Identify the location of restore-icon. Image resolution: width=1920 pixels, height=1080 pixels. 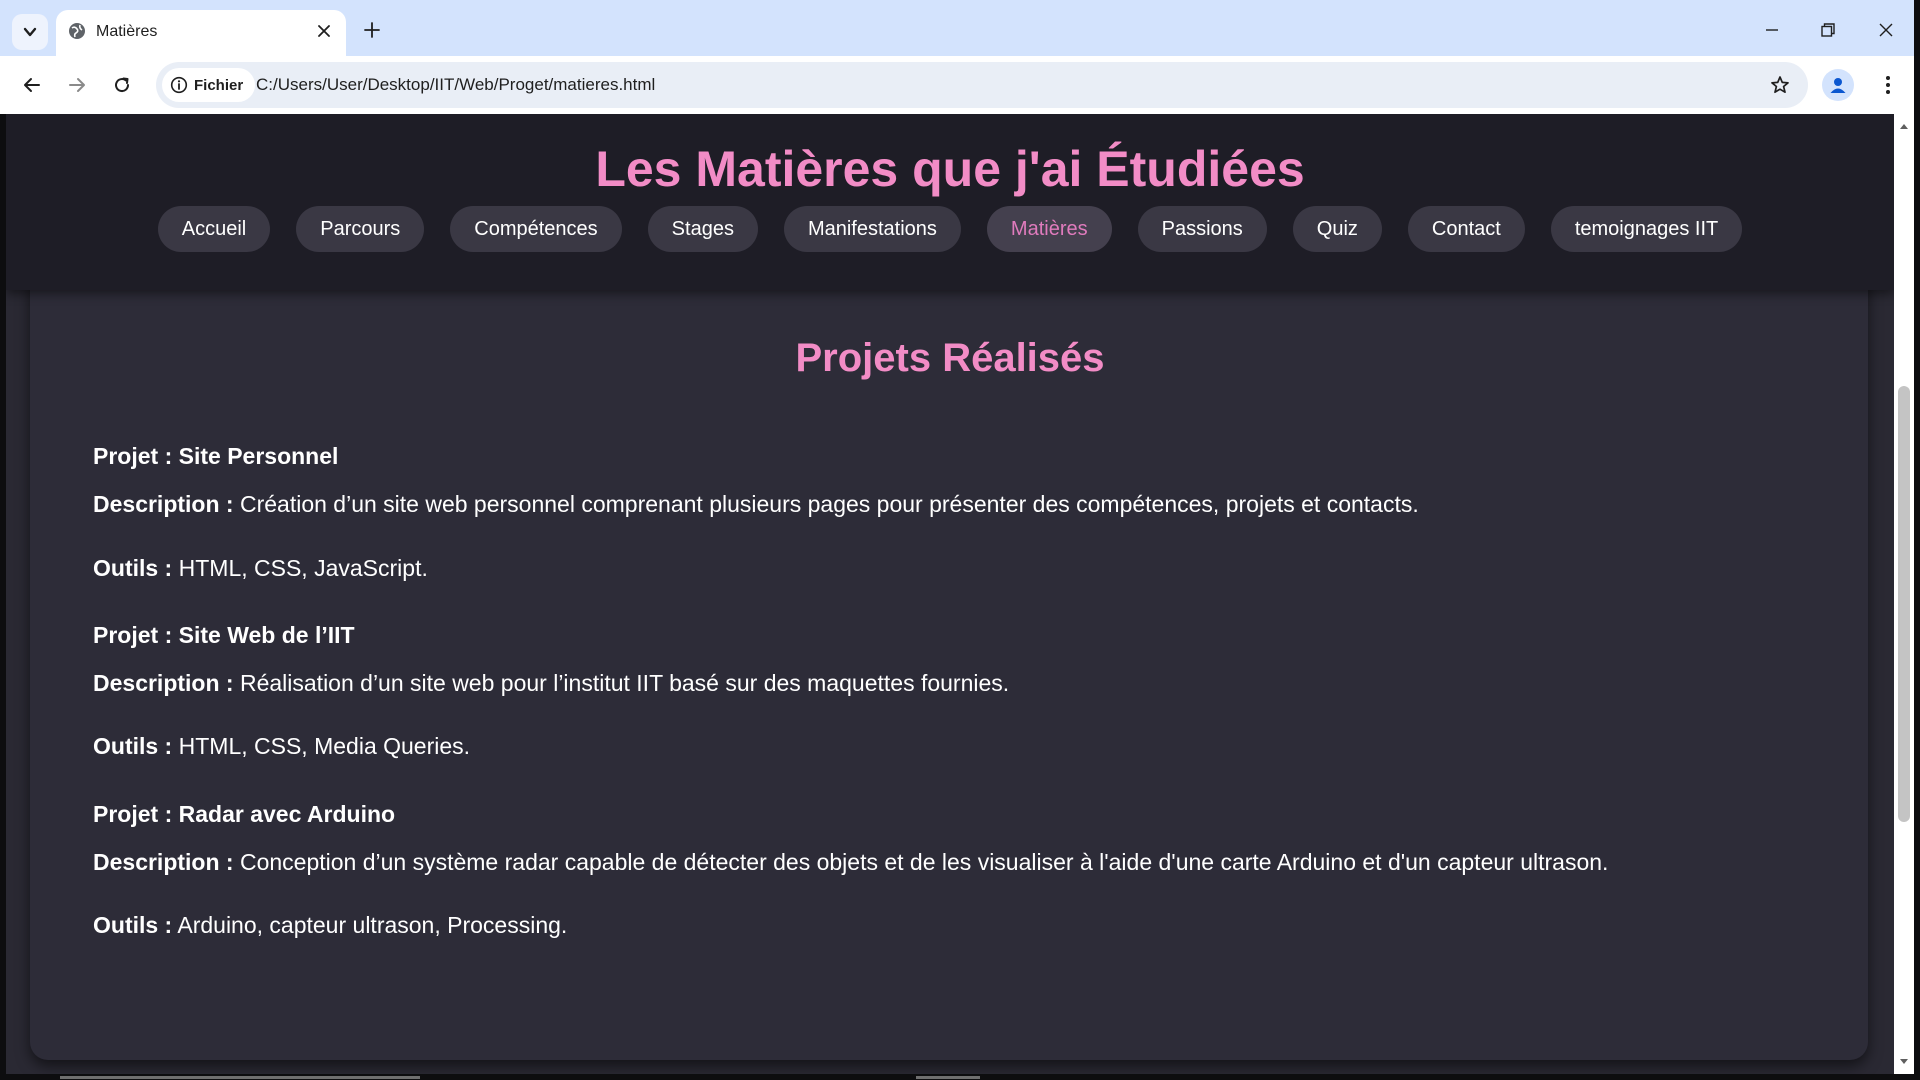
(1828, 30).